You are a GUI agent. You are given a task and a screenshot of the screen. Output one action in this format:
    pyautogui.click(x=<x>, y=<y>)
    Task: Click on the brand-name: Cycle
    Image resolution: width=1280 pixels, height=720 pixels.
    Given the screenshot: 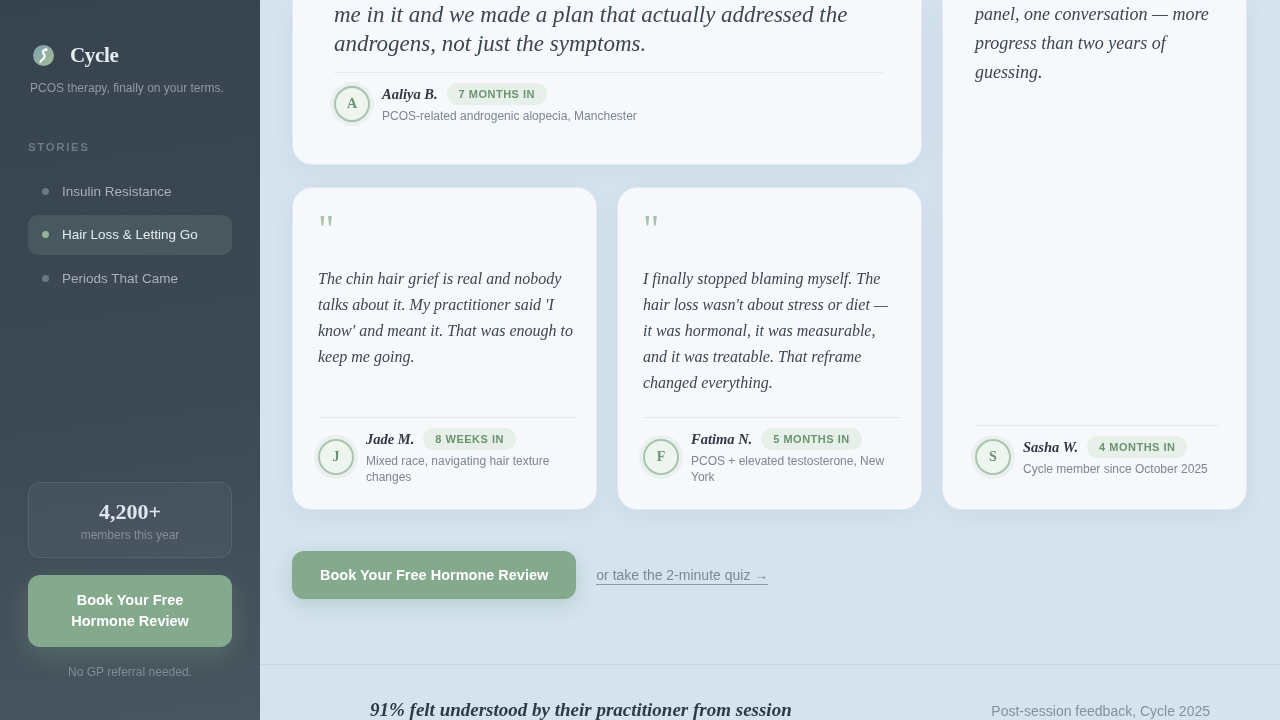 What is the action you would take?
    pyautogui.click(x=94, y=55)
    